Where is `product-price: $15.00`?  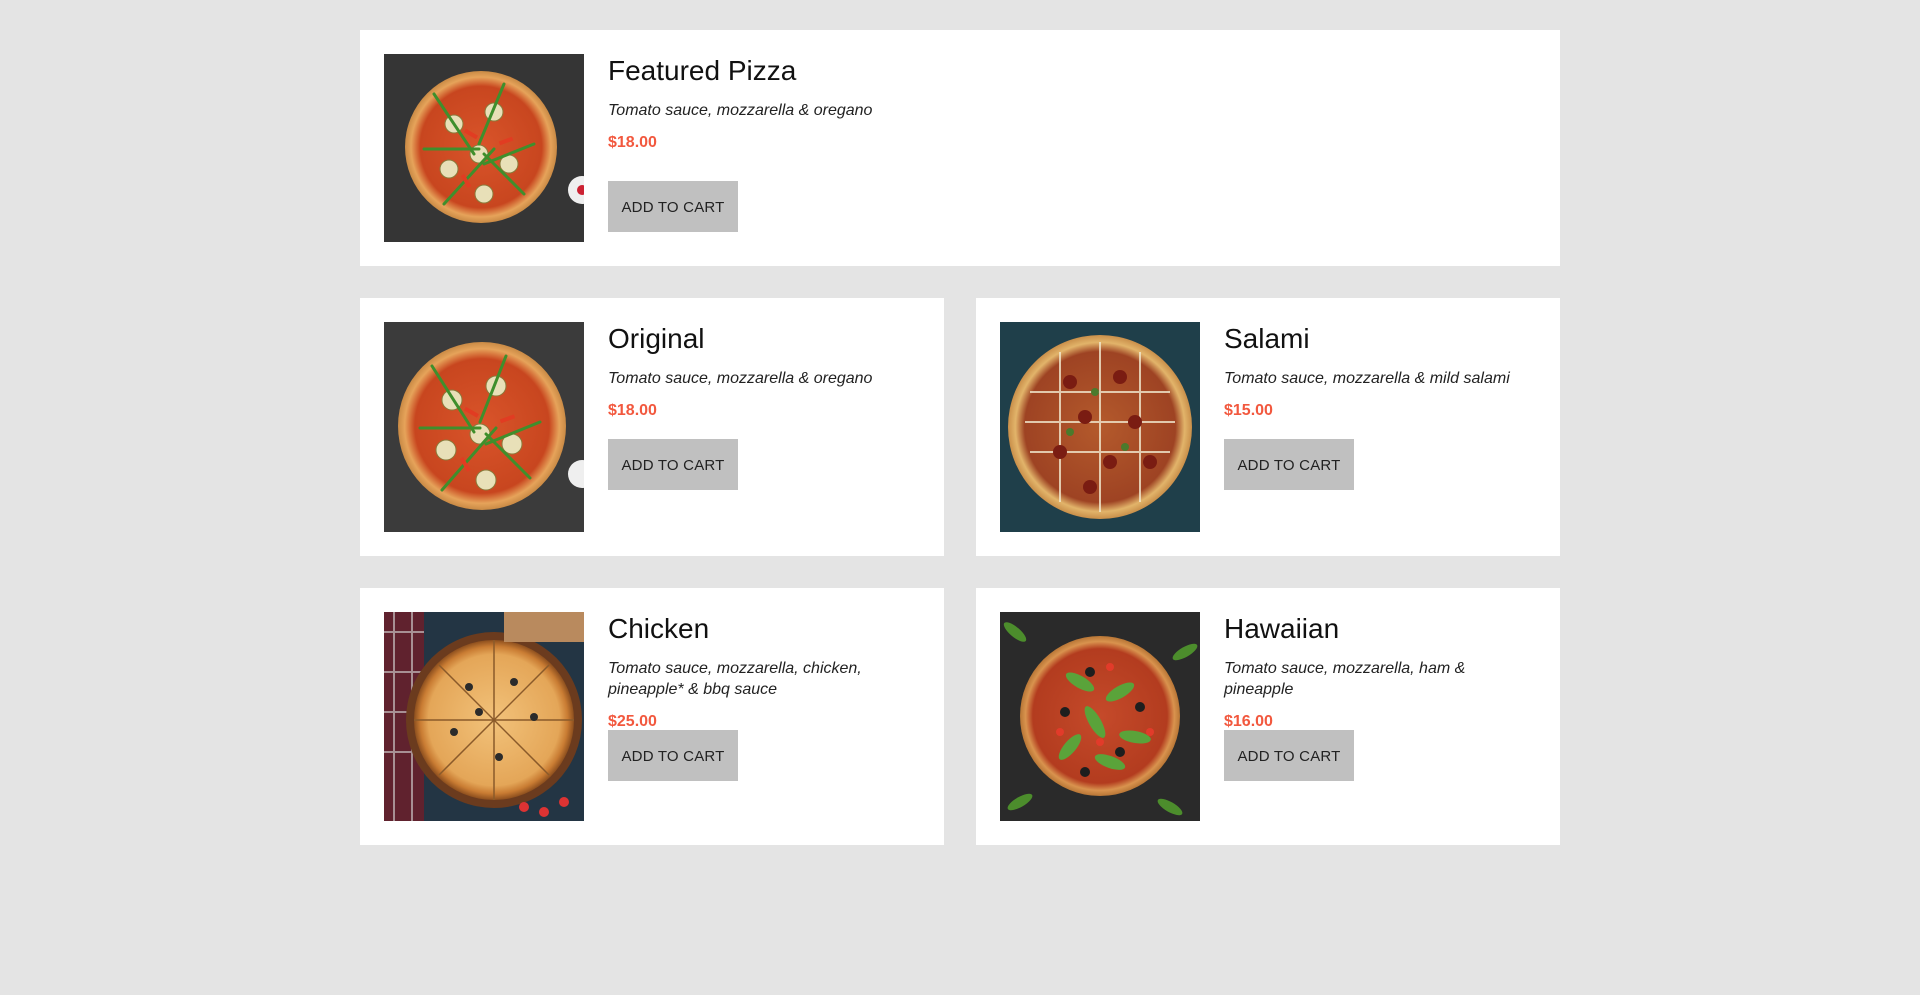
product-price: $15.00 is located at coordinates (1248, 410).